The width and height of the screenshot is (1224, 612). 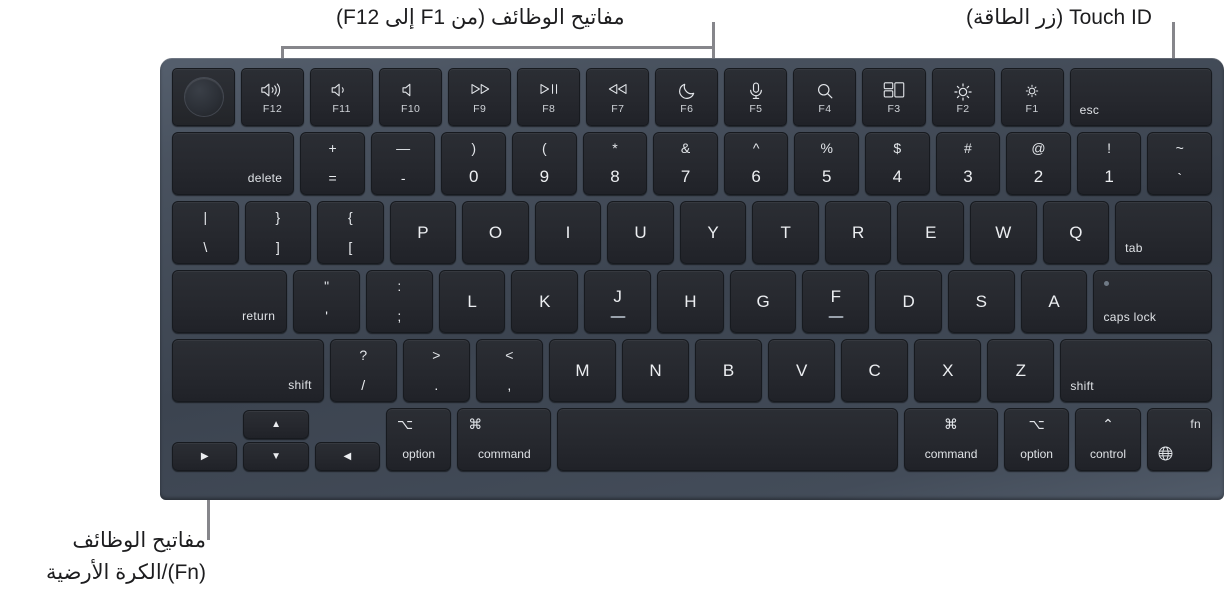 What do you see at coordinates (931, 232) in the screenshot?
I see `key-e: E` at bounding box center [931, 232].